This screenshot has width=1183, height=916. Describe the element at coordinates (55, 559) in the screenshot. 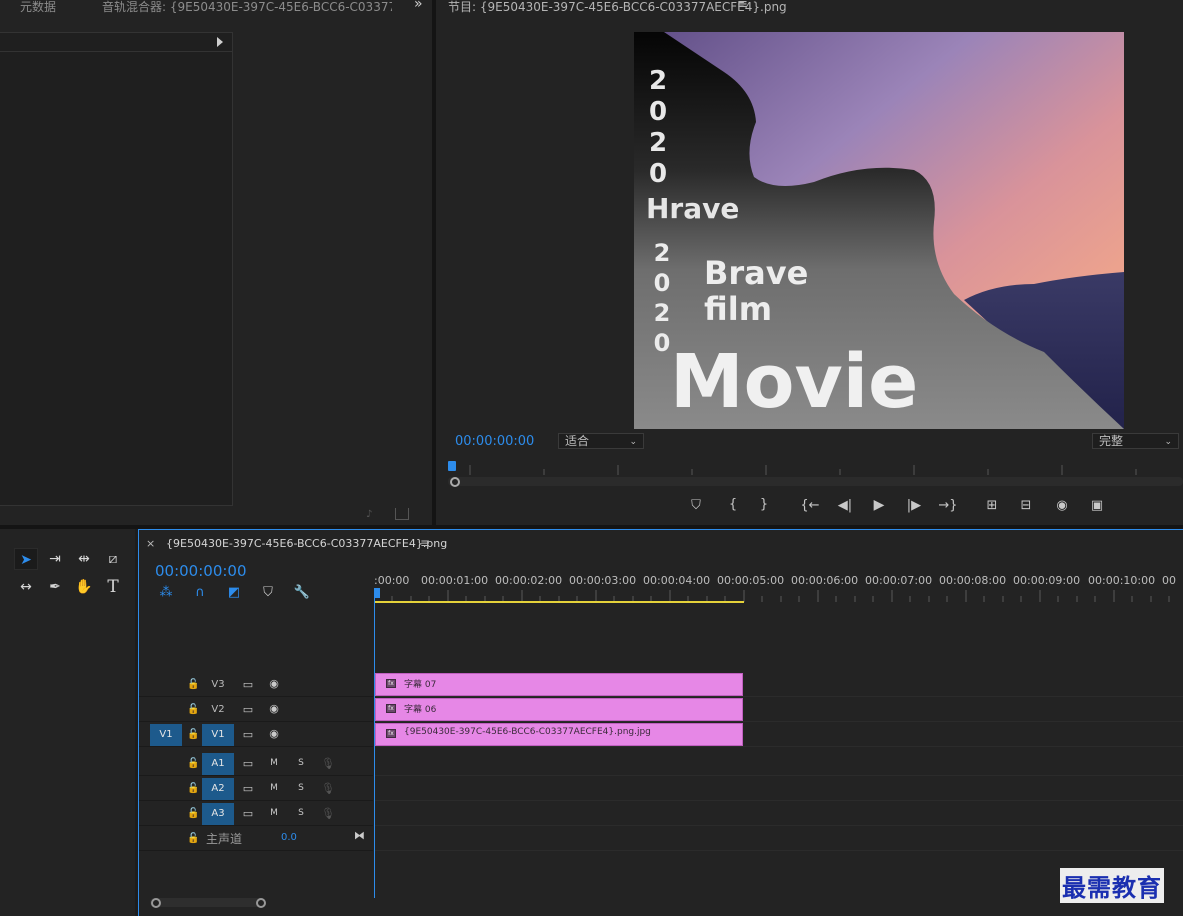

I see `track-select-tool-icon: ⇥` at that location.